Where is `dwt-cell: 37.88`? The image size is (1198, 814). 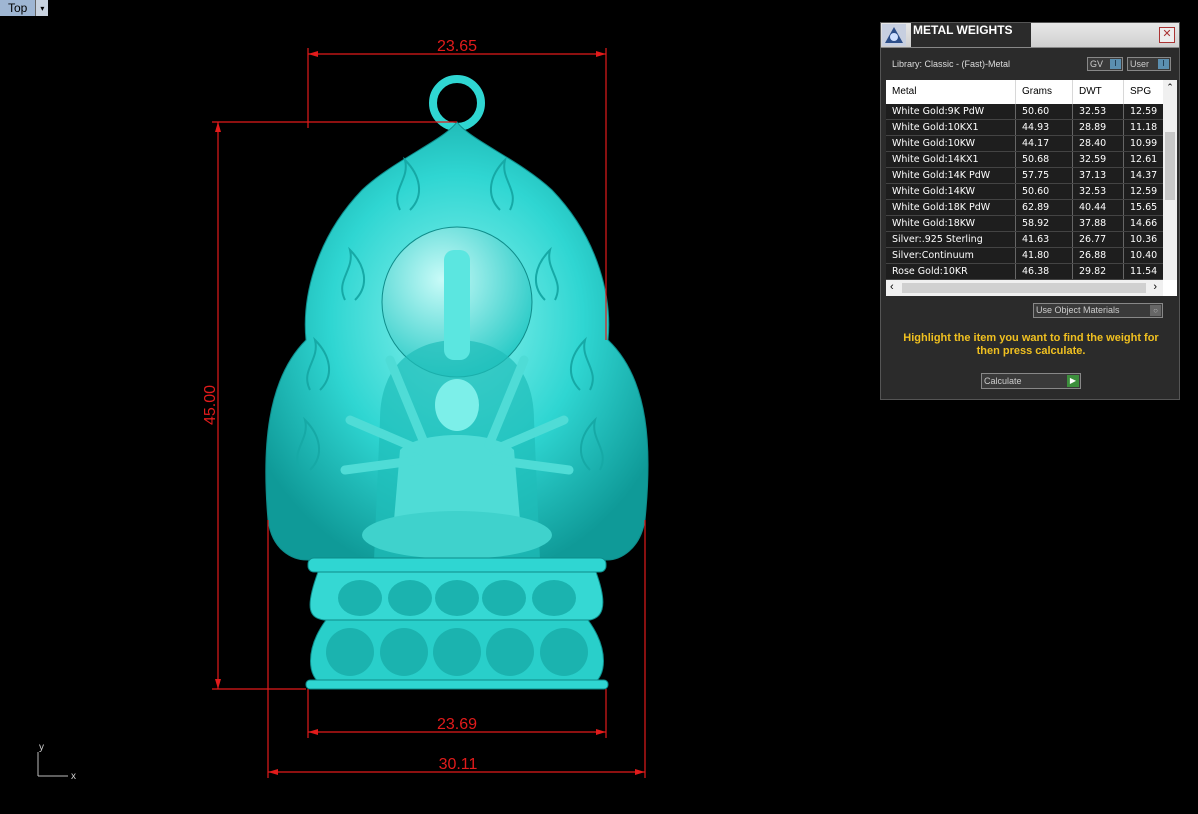
dwt-cell: 37.88 is located at coordinates (1098, 223).